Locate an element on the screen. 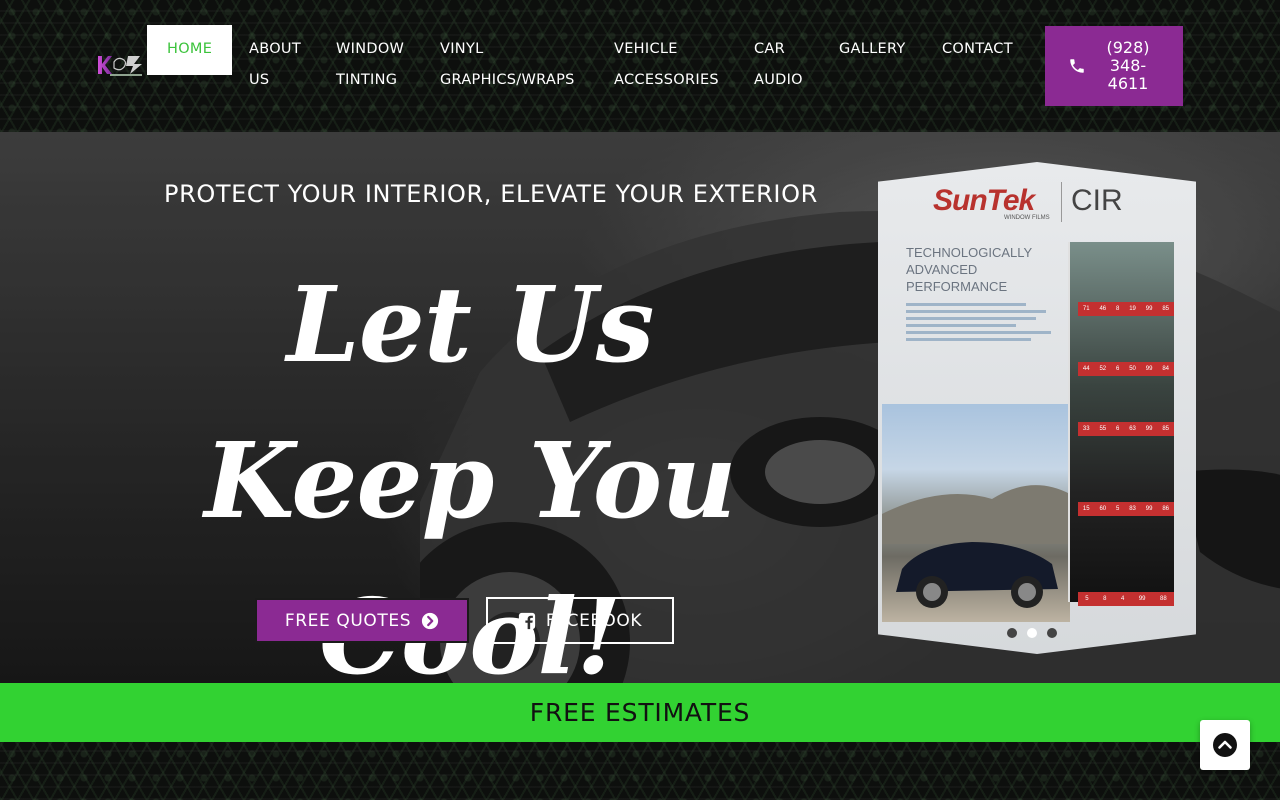 This screenshot has height=800, width=1280. phone-button: (928) 348-4611 is located at coordinates (1114, 66).